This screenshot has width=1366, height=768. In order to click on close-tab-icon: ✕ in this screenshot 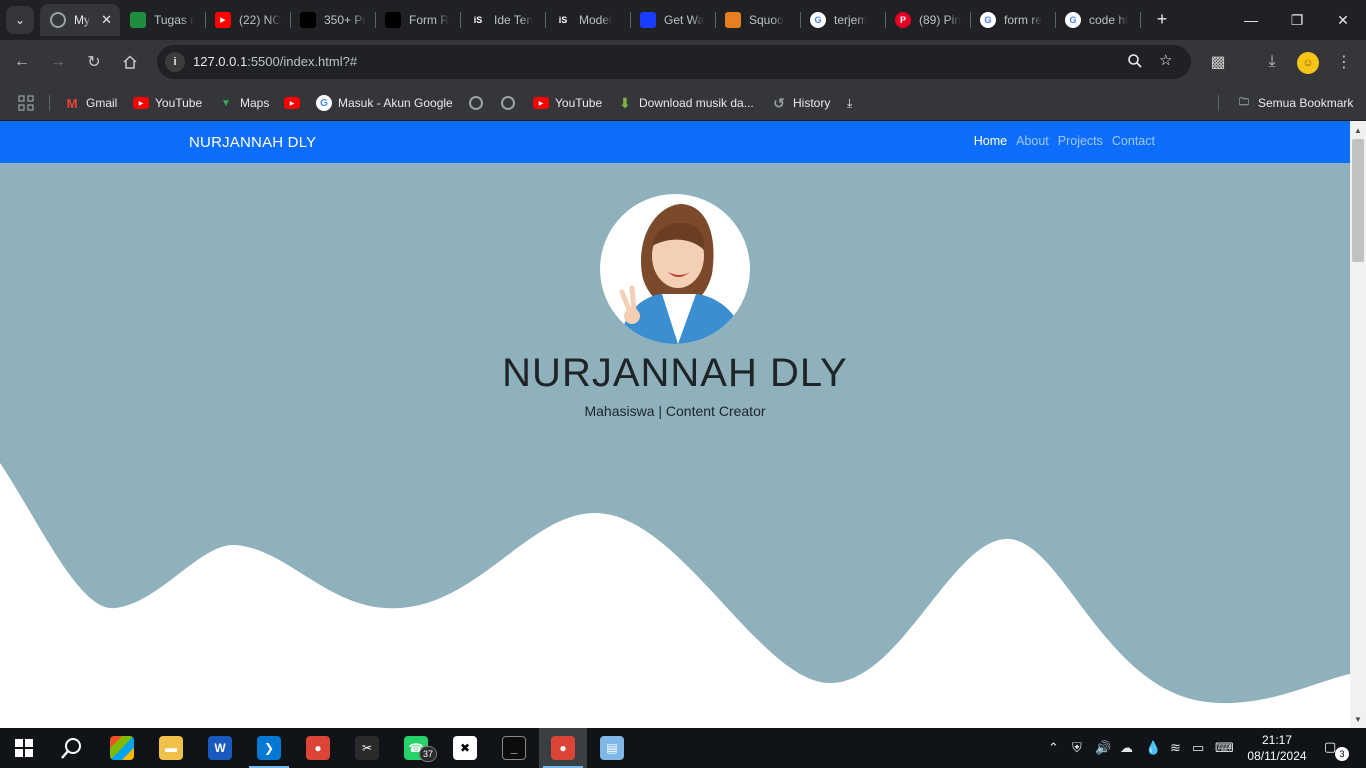, I will do `click(106, 20)`.